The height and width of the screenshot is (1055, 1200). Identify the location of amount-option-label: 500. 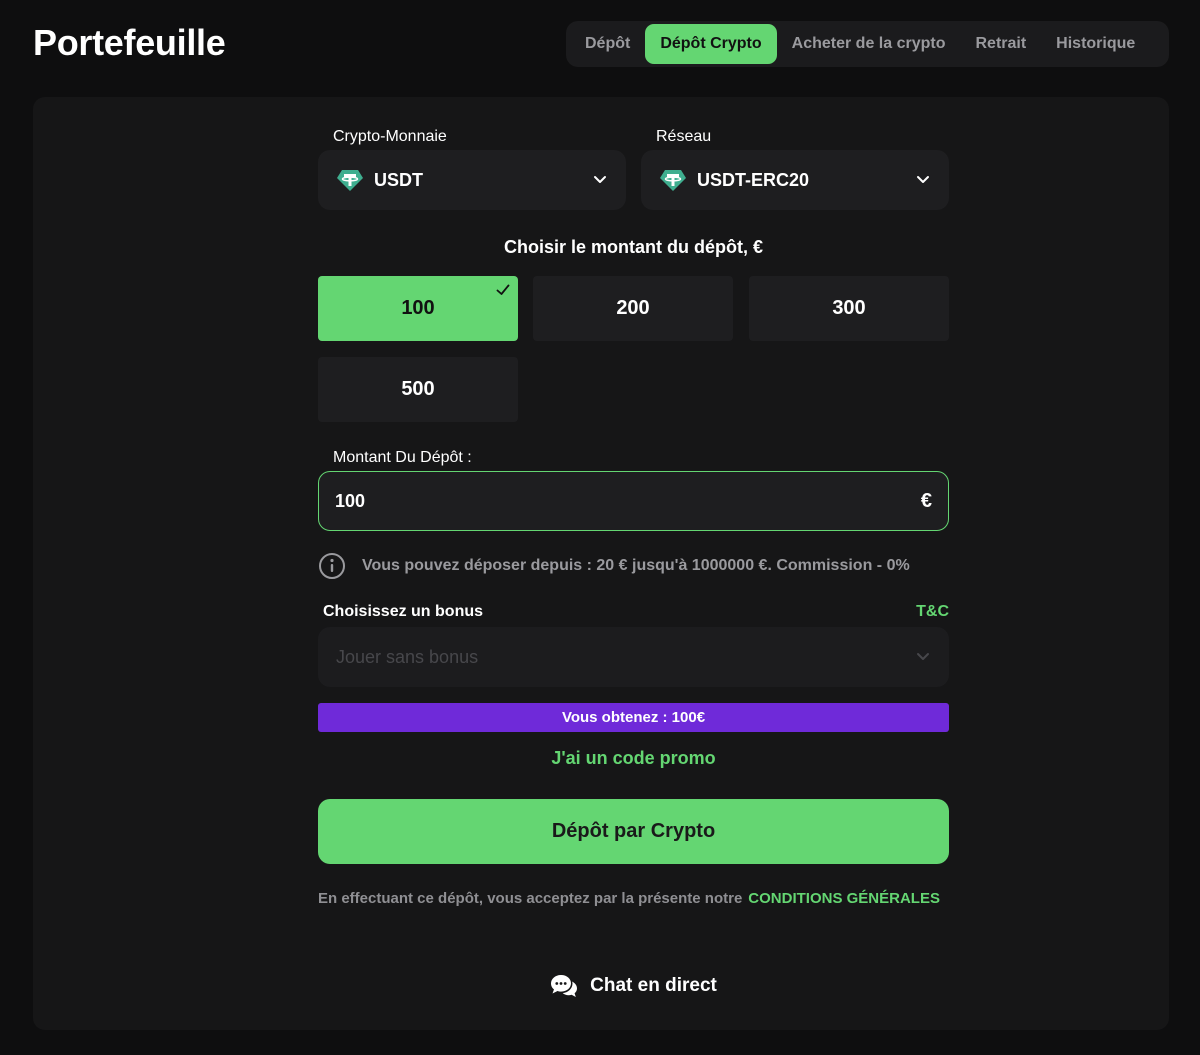
(418, 389).